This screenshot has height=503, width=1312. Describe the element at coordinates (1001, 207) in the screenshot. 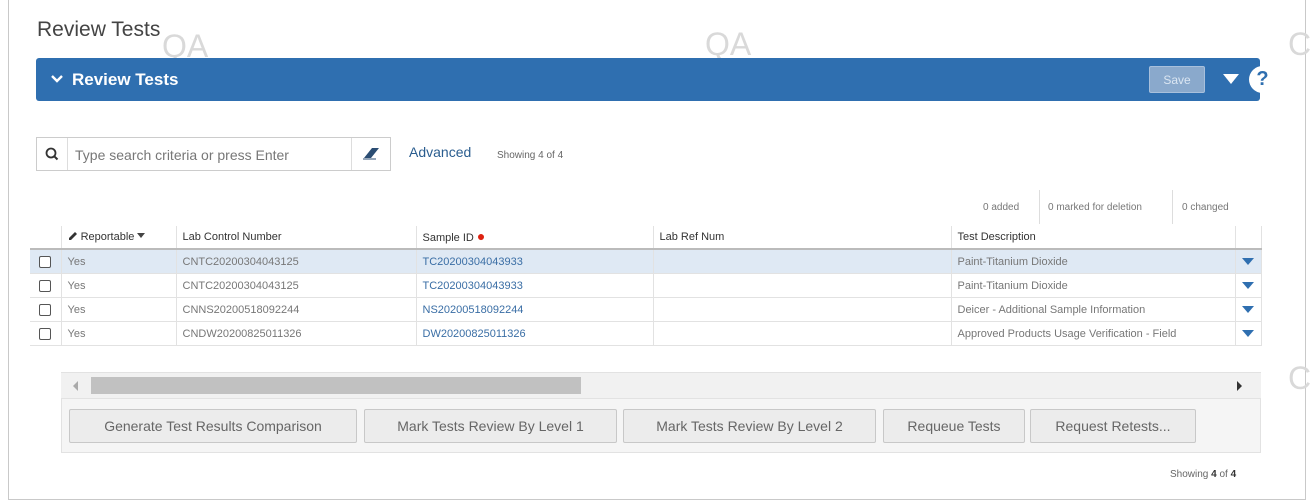

I see `added-counter: 0 added` at that location.